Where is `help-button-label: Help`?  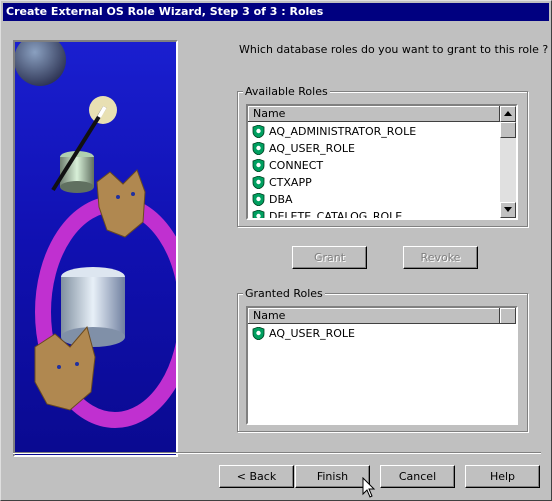 help-button-label: Help is located at coordinates (502, 476).